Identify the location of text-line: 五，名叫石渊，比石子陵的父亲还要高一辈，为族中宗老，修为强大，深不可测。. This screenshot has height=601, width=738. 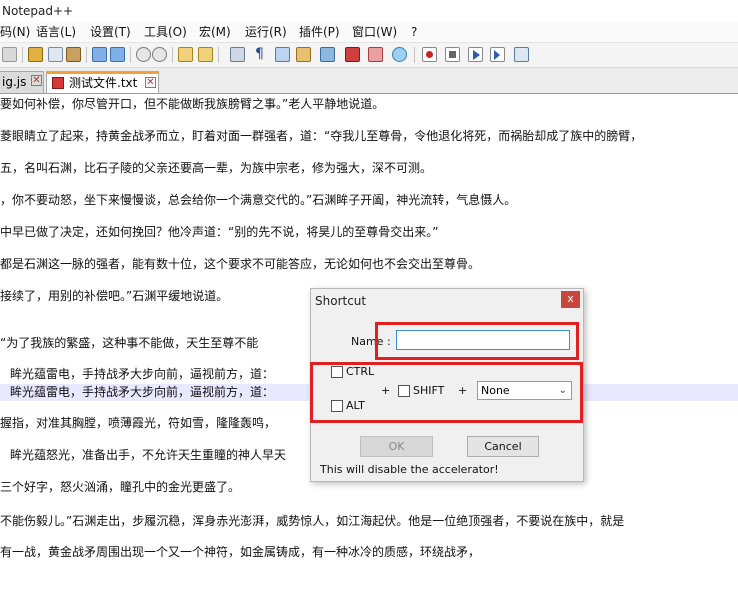
(216, 168).